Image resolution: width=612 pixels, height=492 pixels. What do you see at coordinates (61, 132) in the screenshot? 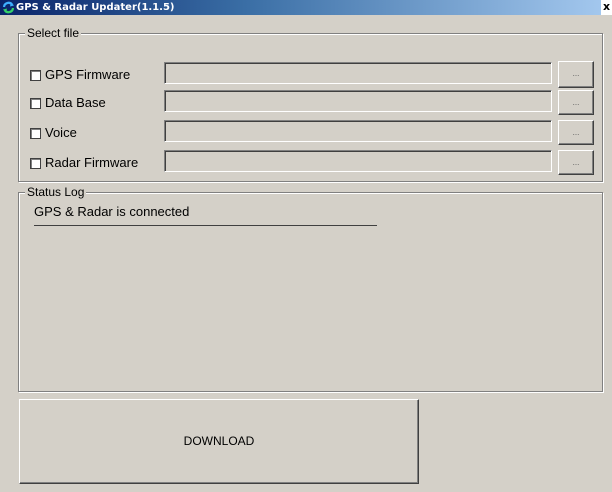
I see `voice-label: Voice` at bounding box center [61, 132].